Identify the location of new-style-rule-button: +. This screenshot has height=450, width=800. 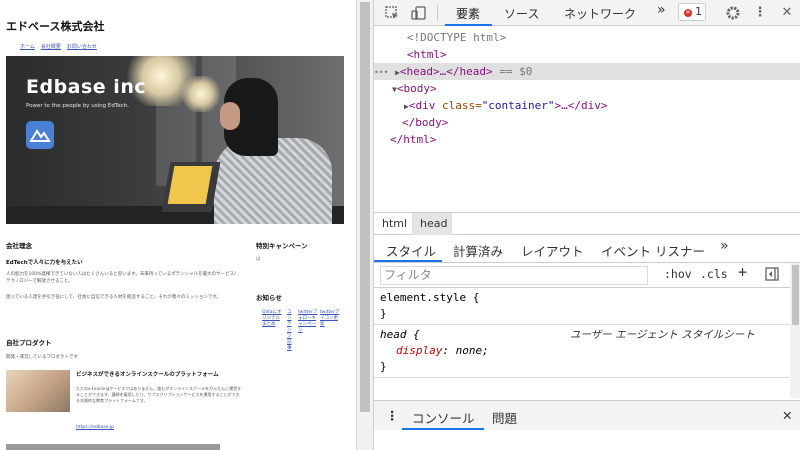
(742, 272).